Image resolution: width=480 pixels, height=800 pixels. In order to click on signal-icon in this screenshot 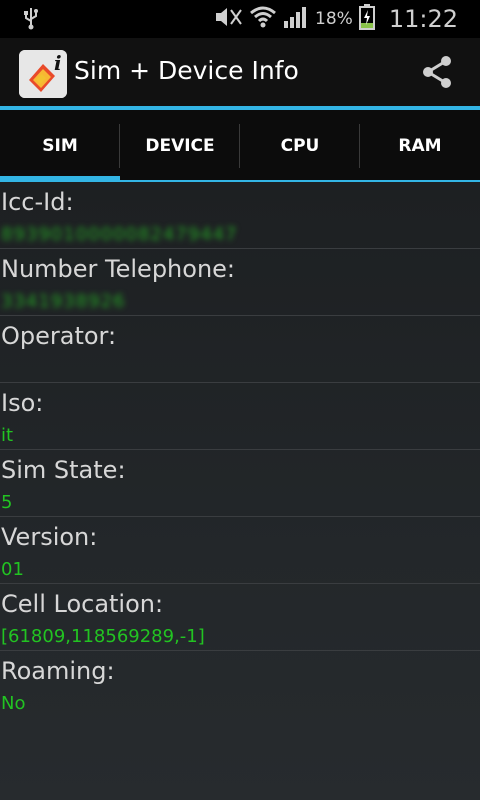, I will do `click(296, 19)`.